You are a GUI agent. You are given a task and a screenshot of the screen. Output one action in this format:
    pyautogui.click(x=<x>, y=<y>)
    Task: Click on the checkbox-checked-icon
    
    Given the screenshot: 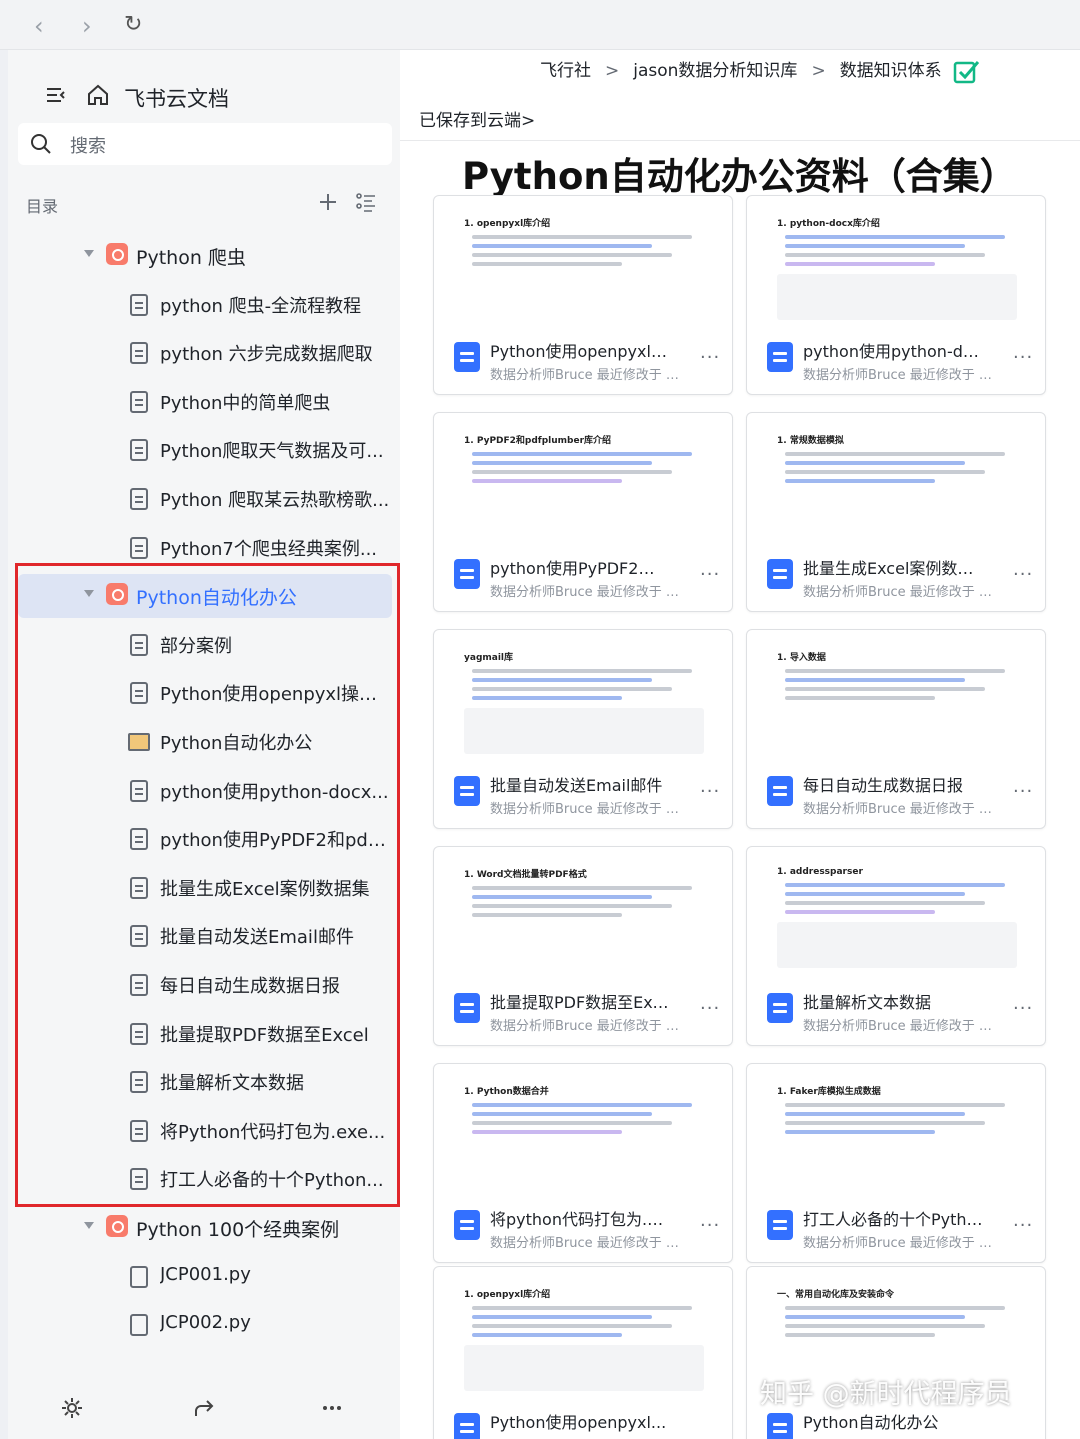 What is the action you would take?
    pyautogui.click(x=967, y=71)
    